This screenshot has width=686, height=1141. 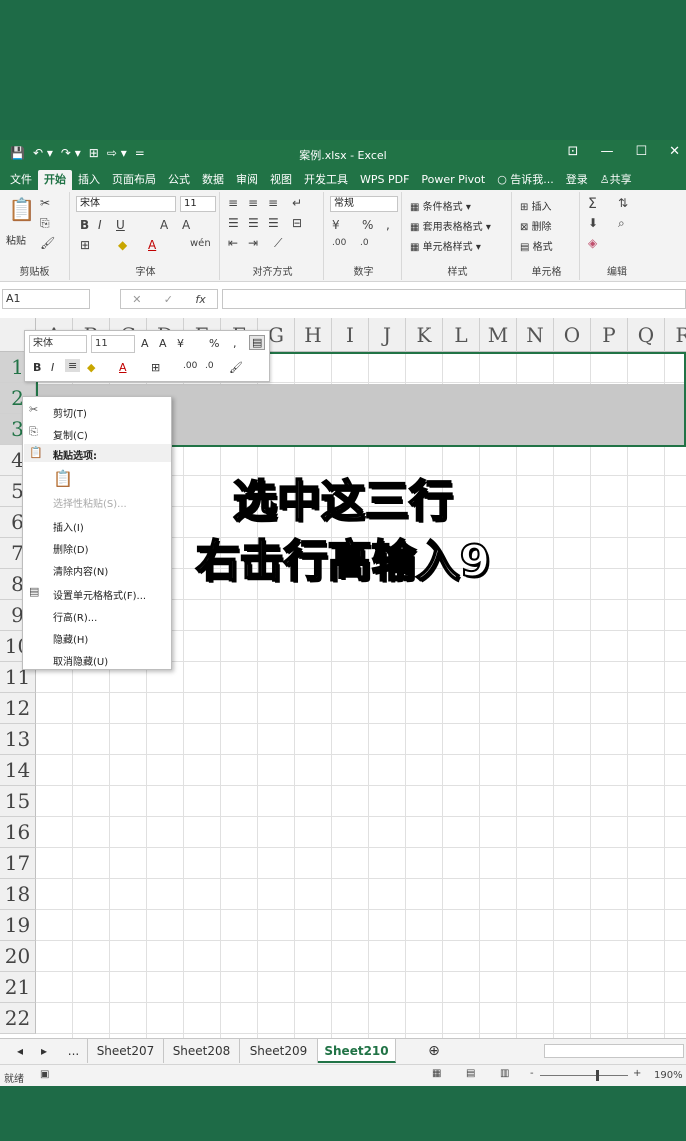 What do you see at coordinates (536, 205) in the screenshot?
I see `insert-cells-button: ⊞ 插入` at bounding box center [536, 205].